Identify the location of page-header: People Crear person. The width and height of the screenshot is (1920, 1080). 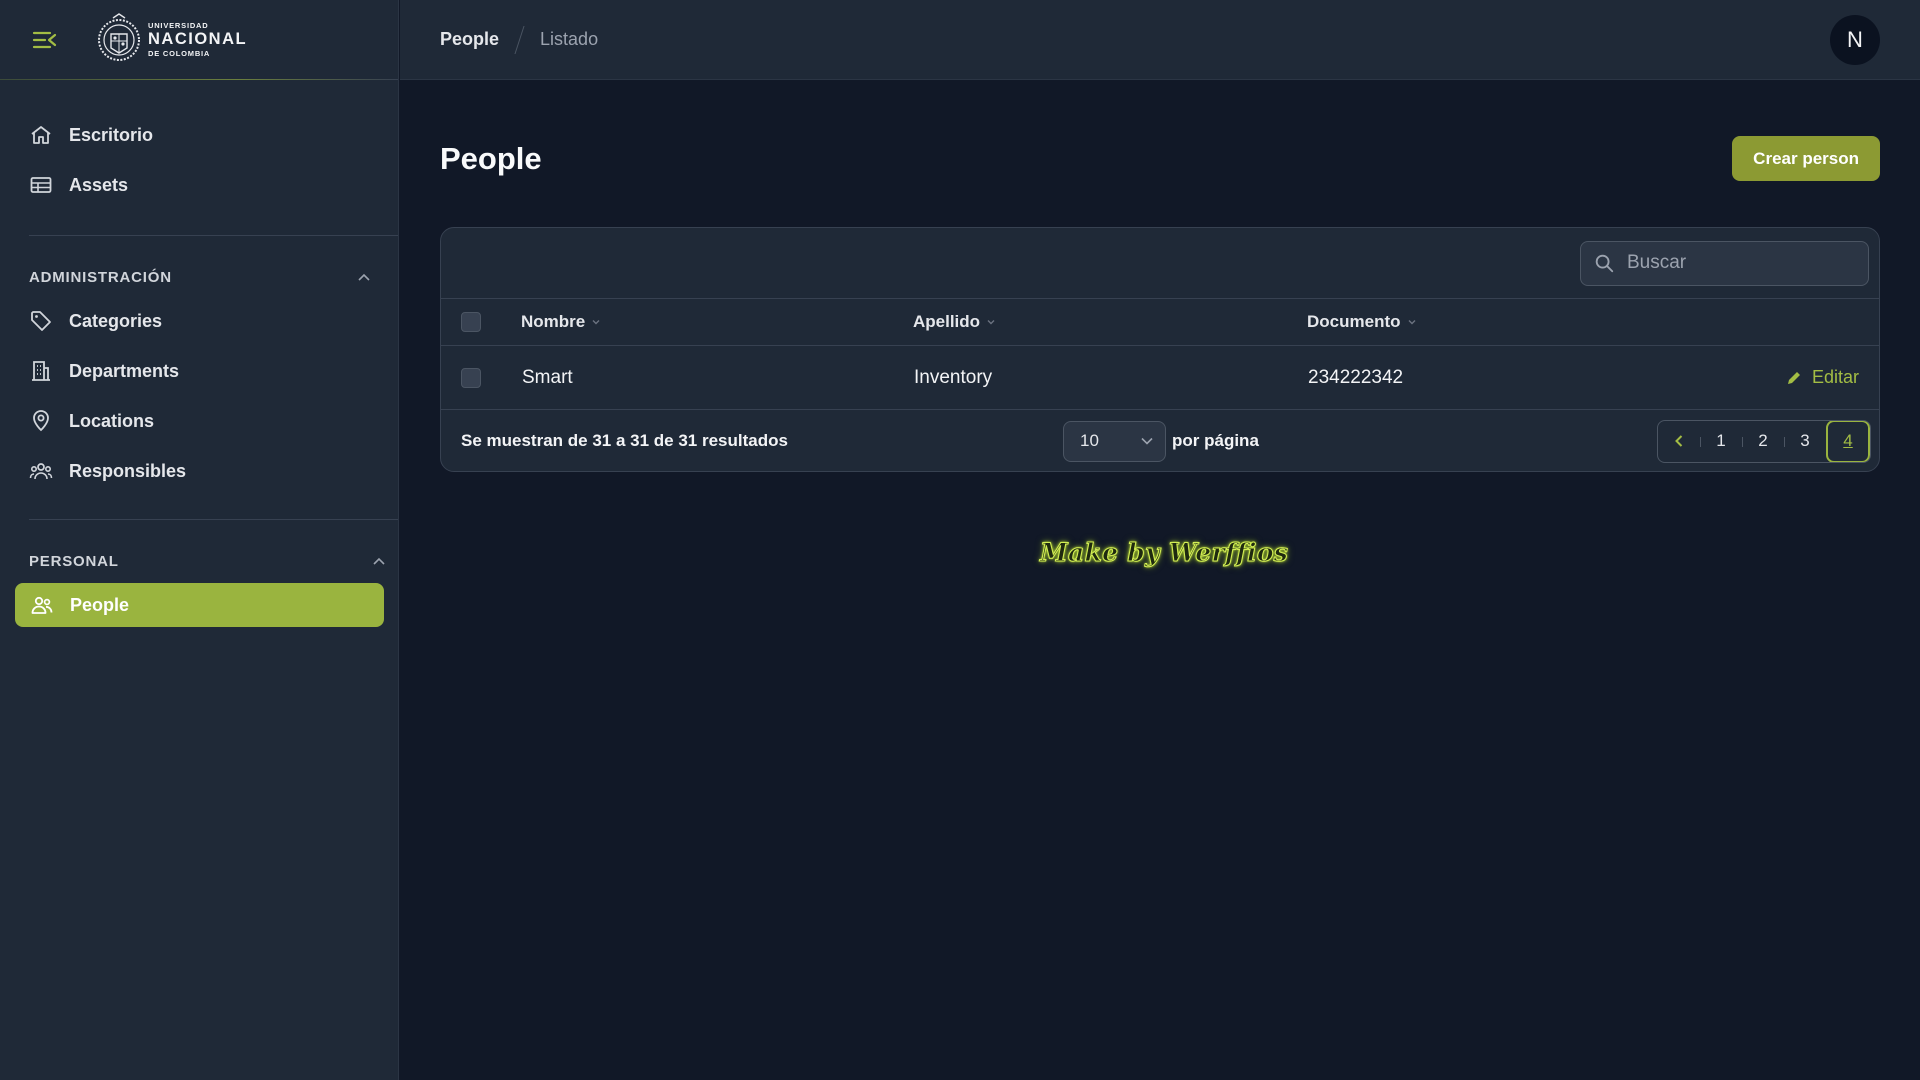
(1160, 152).